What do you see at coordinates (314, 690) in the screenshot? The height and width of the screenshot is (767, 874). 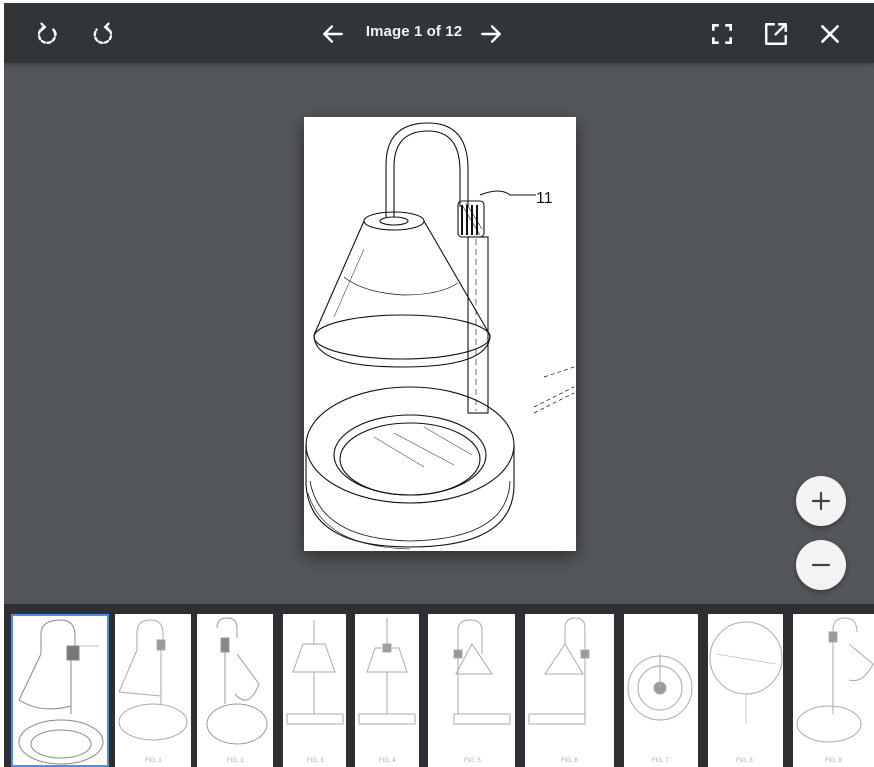 I see `thumbnail: FIG. 3` at bounding box center [314, 690].